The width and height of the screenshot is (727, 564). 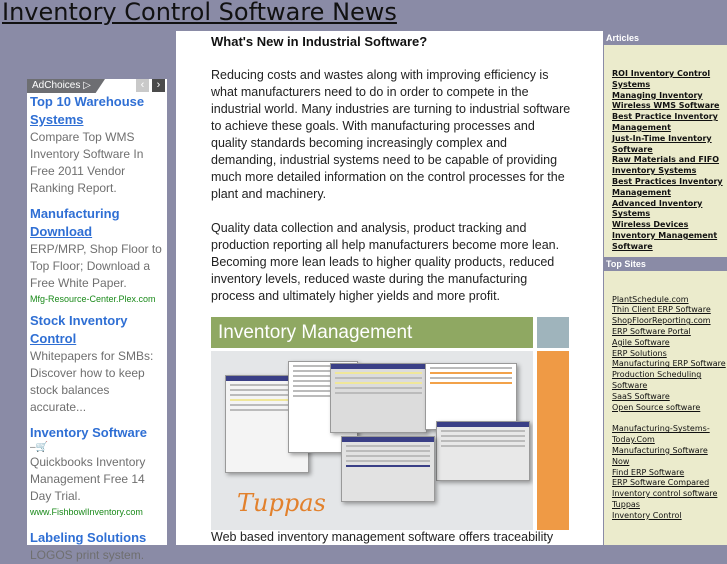 What do you see at coordinates (669, 332) in the screenshot?
I see `sidebar-link: ERP Software Portal` at bounding box center [669, 332].